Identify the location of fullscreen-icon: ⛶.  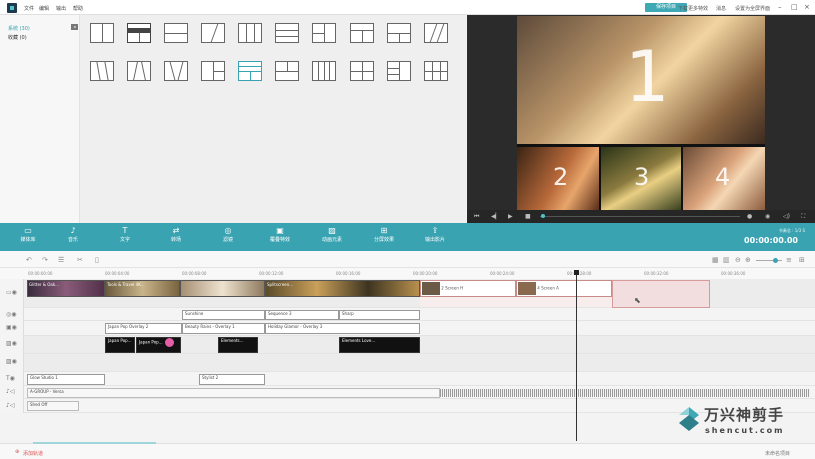
(803, 217).